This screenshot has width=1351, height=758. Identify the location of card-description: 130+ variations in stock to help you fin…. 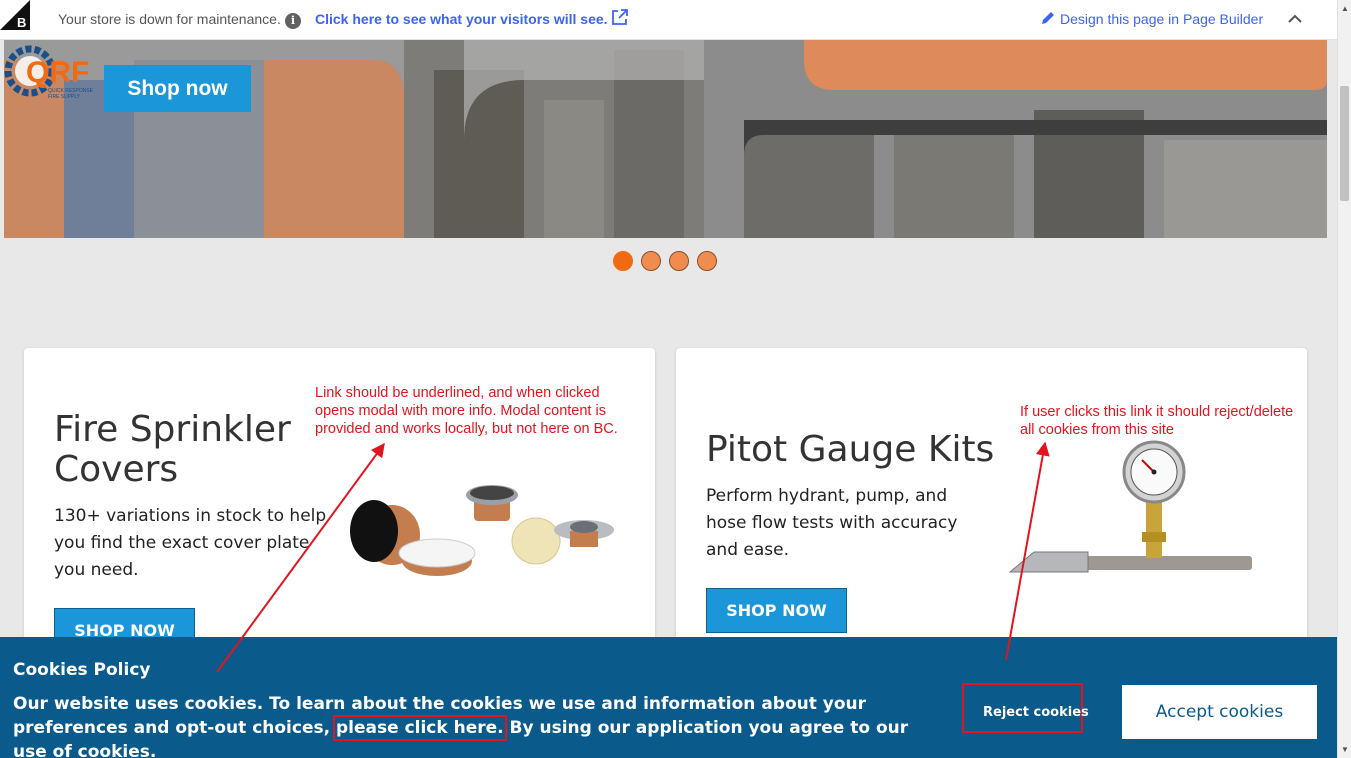
(190, 543).